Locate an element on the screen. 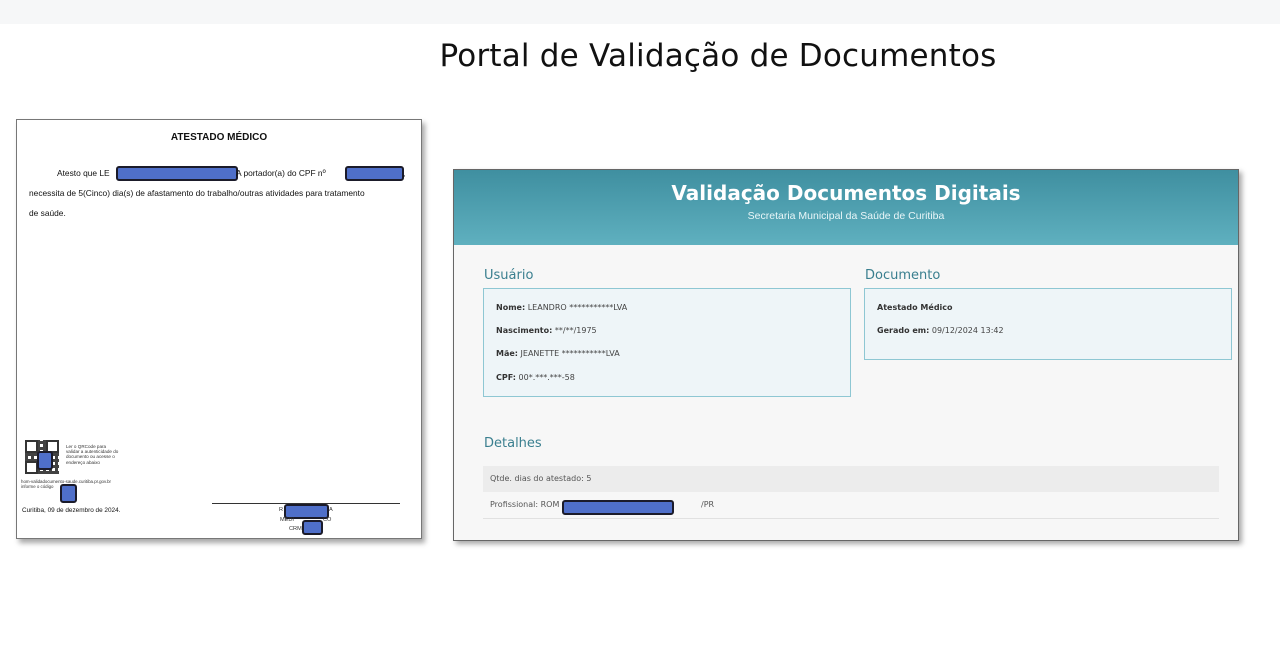 Image resolution: width=1280 pixels, height=665 pixels. redaction-cpf is located at coordinates (374, 173).